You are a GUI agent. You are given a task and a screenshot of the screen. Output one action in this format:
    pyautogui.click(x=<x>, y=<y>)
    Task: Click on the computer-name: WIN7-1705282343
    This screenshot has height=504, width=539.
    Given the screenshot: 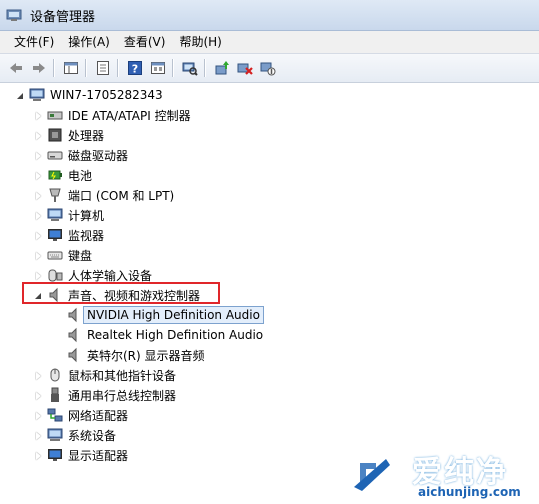 What is the action you would take?
    pyautogui.click(x=106, y=95)
    